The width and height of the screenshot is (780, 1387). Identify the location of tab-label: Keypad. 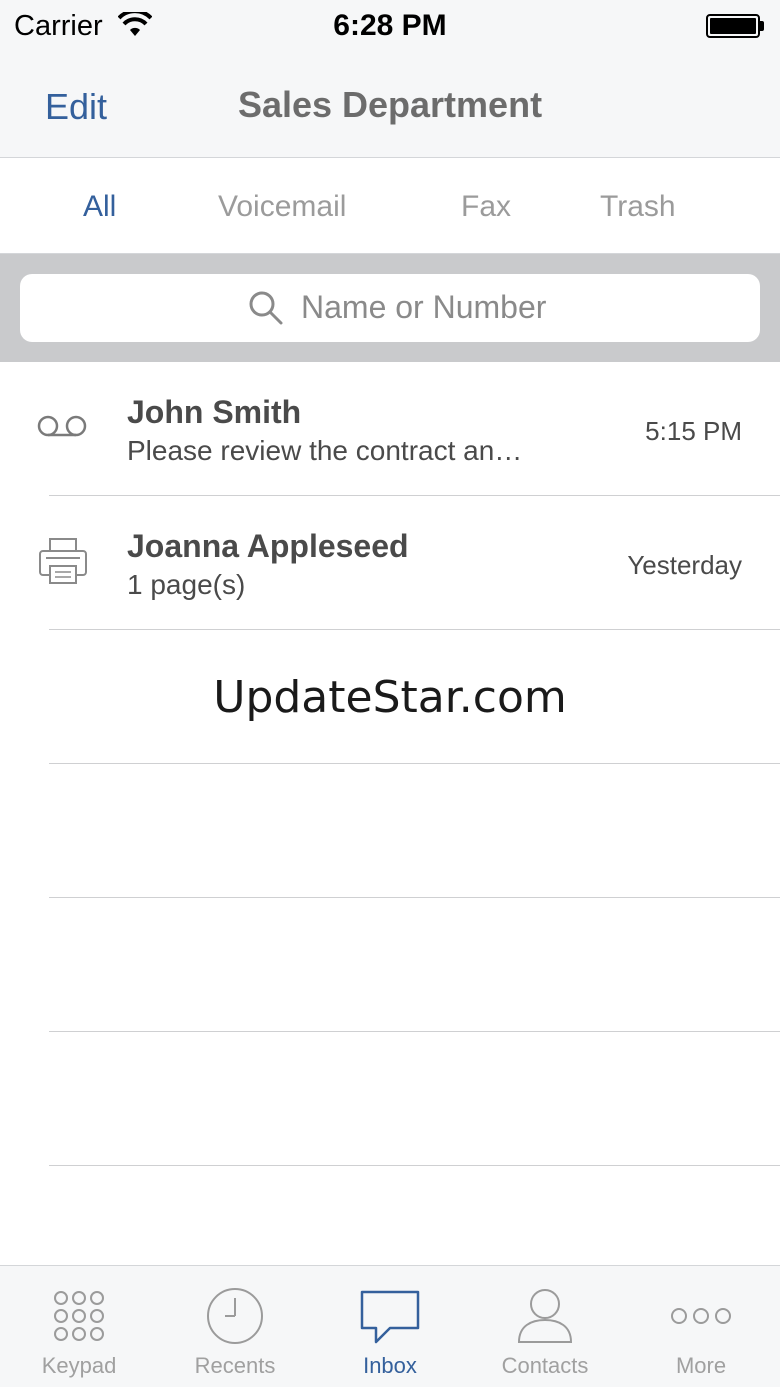
(79, 1365).